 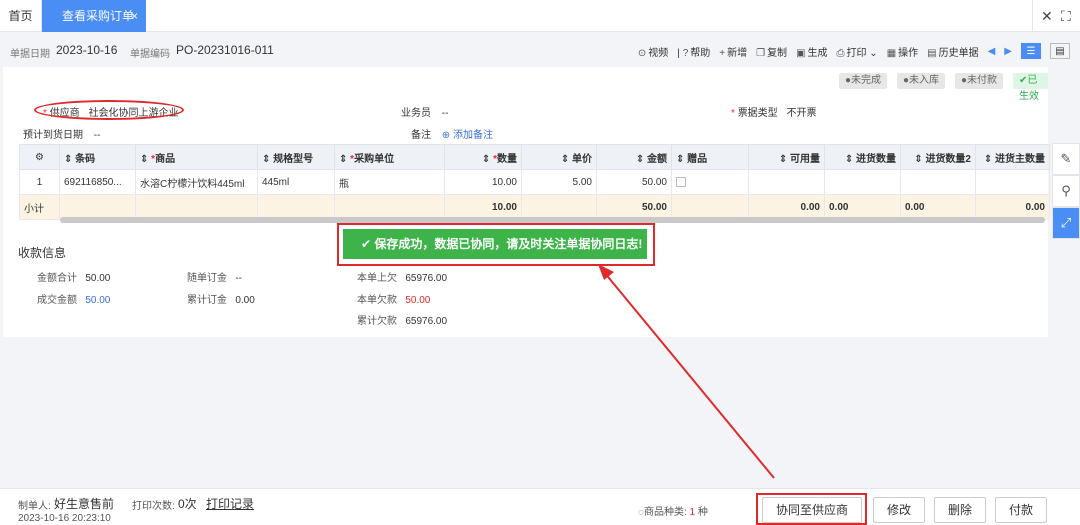 I want to click on kinds-field: ◌商品种类: 1 种, so click(x=673, y=510).